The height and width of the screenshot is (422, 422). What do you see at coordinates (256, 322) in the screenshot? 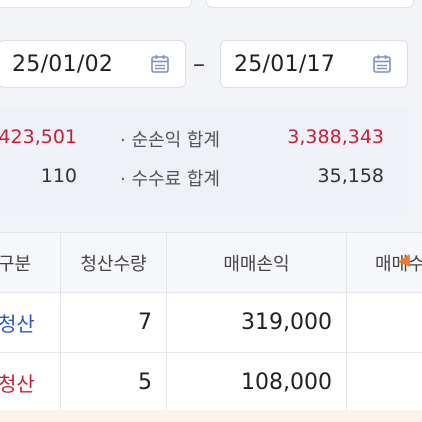
I see `row-pnl: 319,000` at bounding box center [256, 322].